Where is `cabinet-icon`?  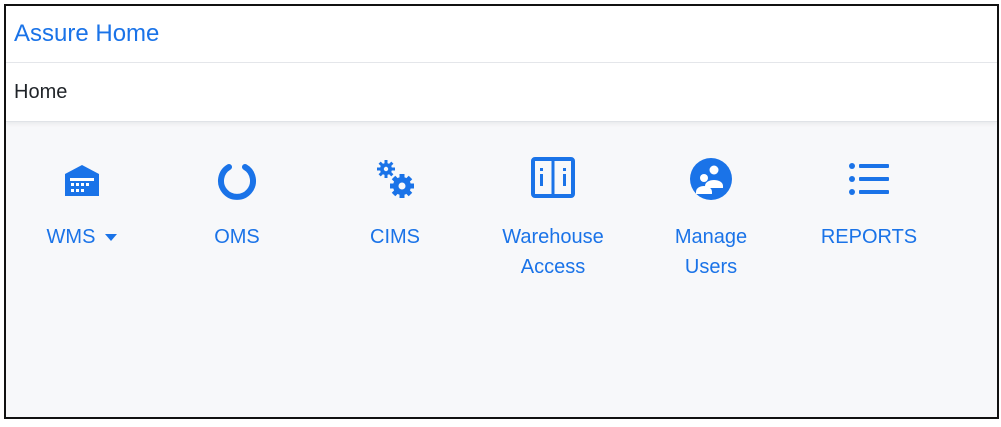
cabinet-icon is located at coordinates (553, 179).